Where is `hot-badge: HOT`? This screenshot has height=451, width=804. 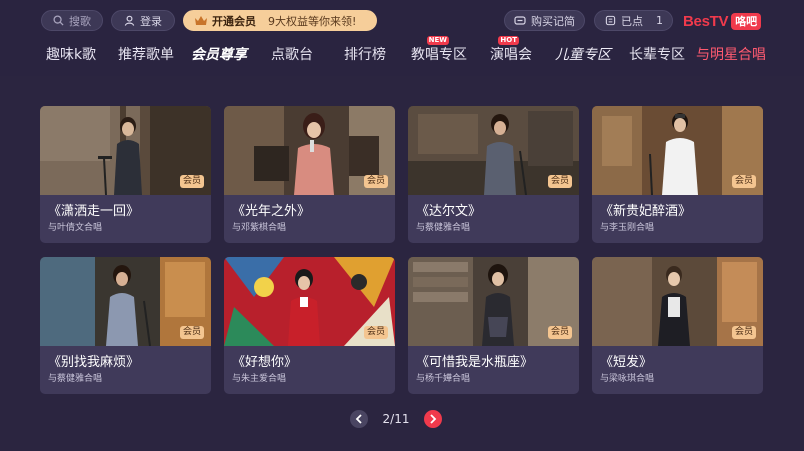 hot-badge: HOT is located at coordinates (508, 40).